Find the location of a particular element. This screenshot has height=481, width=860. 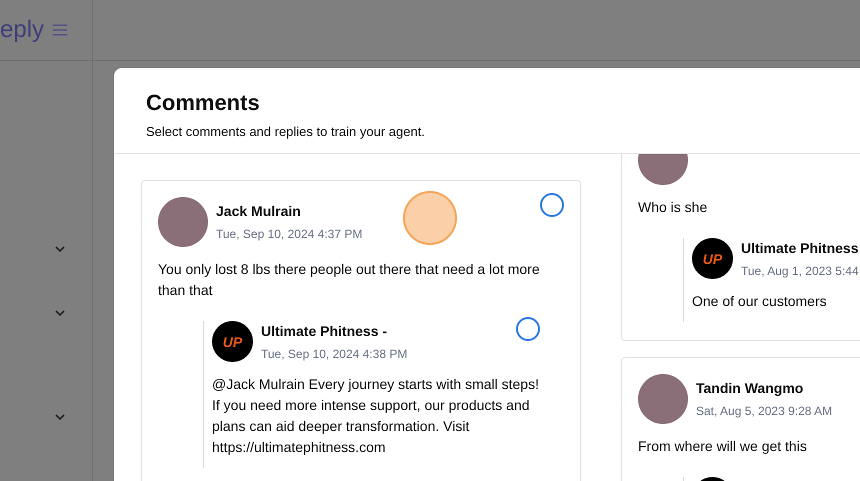

comment-date: Tue, Sep 10, 2024 4:38 PM is located at coordinates (334, 353).